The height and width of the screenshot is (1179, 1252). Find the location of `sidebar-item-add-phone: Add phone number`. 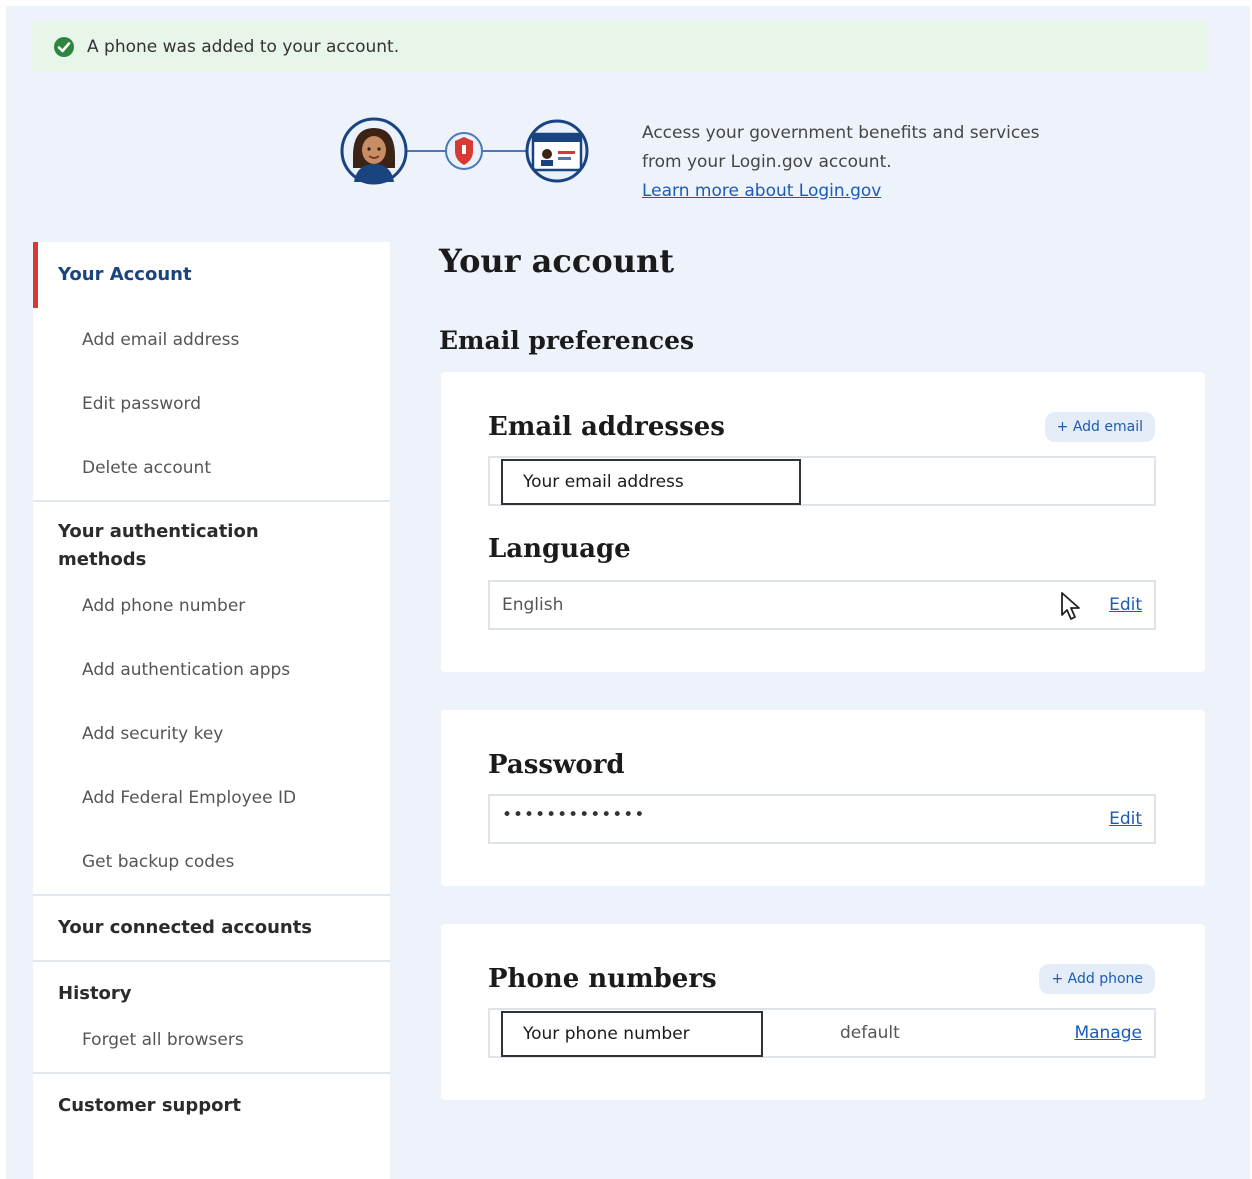

sidebar-item-add-phone: Add phone number is located at coordinates (211, 606).